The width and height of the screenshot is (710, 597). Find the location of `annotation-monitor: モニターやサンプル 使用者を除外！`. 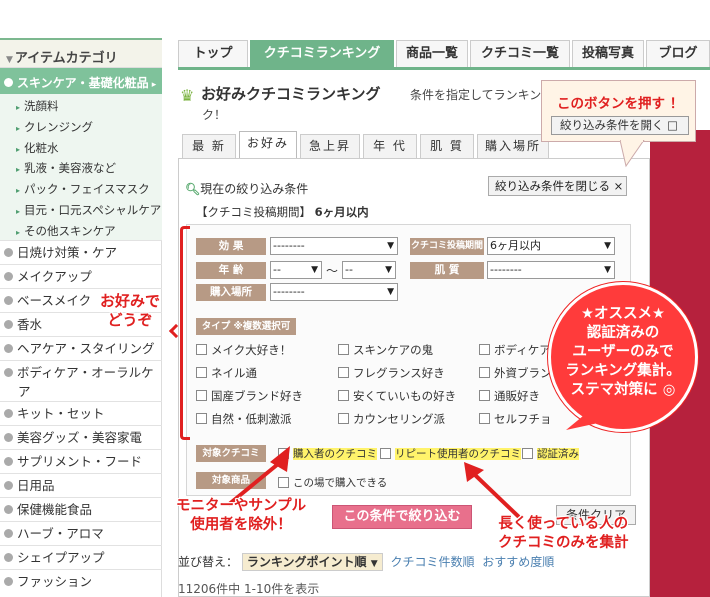

annotation-monitor: モニターやサンプル 使用者を除外！ is located at coordinates (241, 515).